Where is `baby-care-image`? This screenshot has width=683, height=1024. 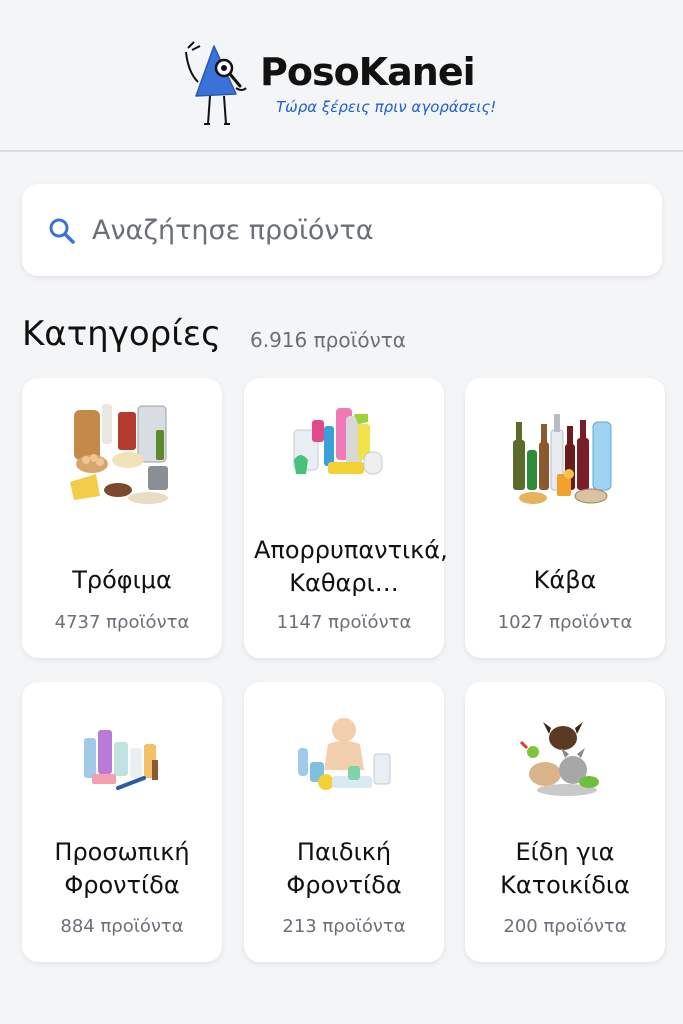
baby-care-image is located at coordinates (344, 754).